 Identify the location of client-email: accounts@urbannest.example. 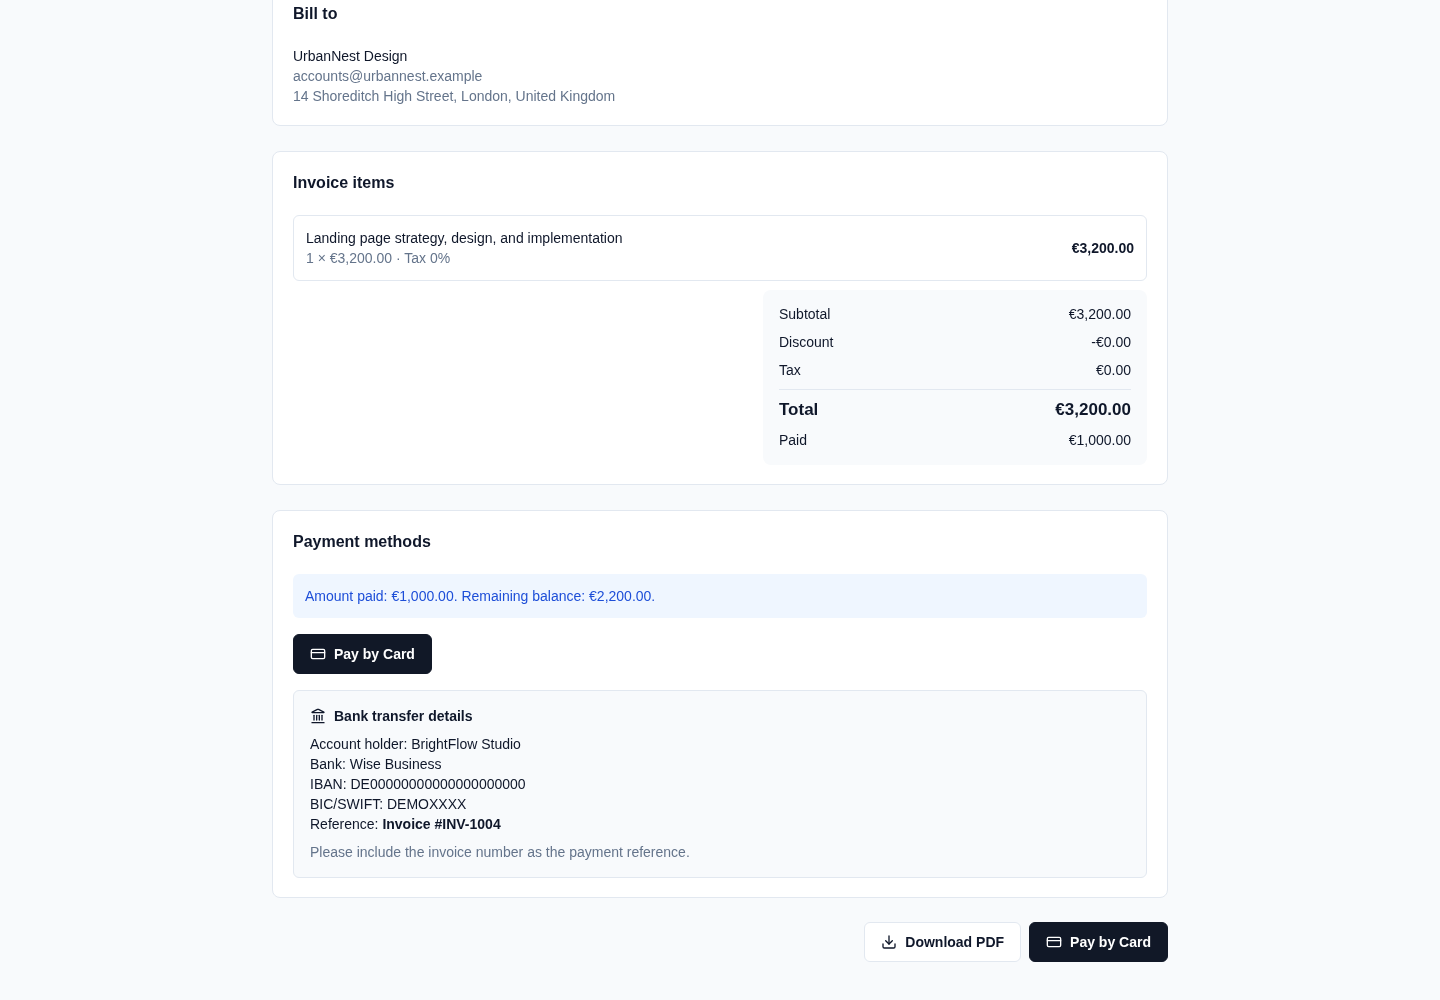
(388, 76).